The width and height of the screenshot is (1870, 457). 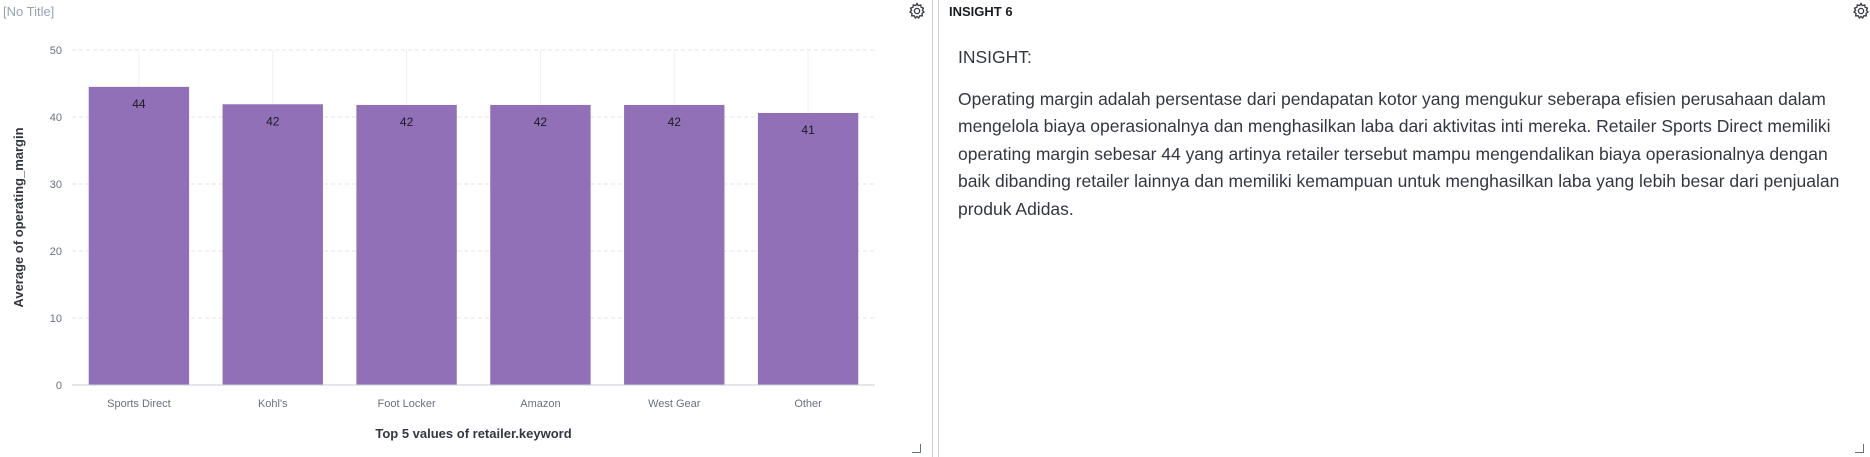 I want to click on x-axis-title: Top 5 values of retailer.keyword, so click(x=473, y=433).